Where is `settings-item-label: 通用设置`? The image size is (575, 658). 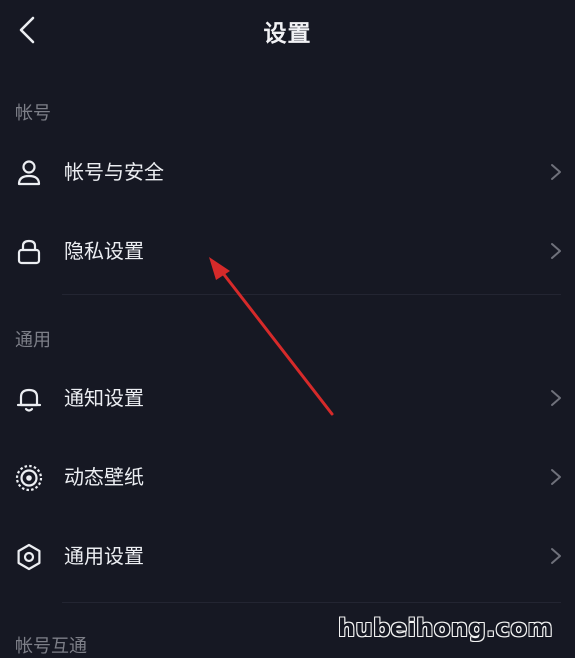 settings-item-label: 通用设置 is located at coordinates (104, 556).